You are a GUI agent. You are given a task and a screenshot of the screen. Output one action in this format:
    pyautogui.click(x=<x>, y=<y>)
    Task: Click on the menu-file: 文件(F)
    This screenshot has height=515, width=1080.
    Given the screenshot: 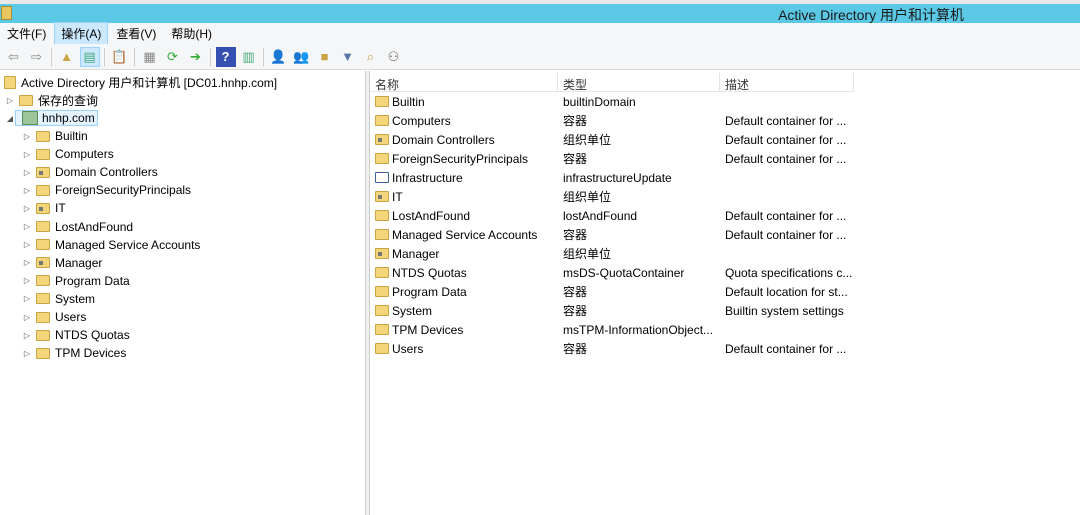 What is the action you would take?
    pyautogui.click(x=26, y=33)
    